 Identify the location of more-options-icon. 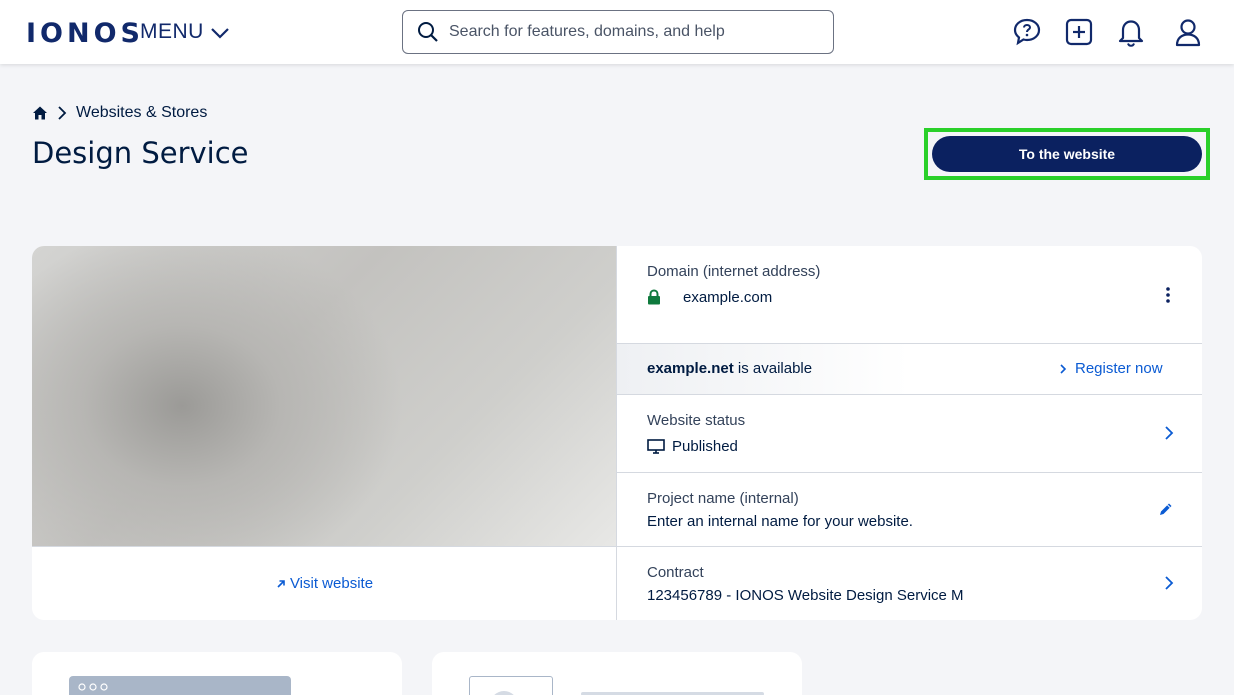
(1168, 295).